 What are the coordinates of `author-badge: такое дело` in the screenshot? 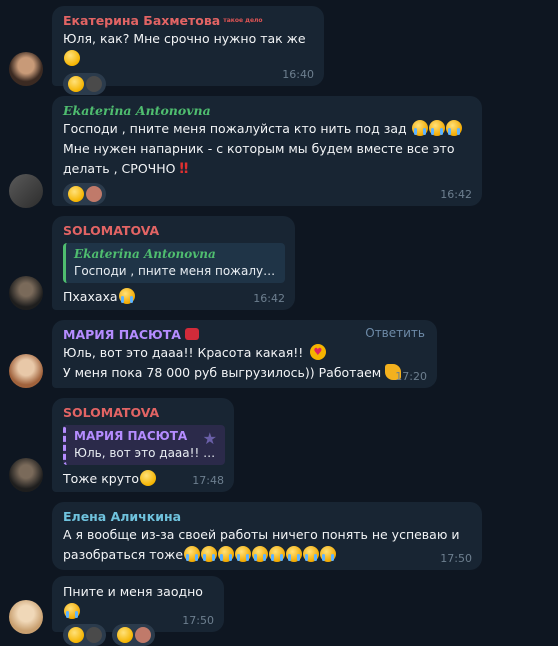 It's located at (243, 20).